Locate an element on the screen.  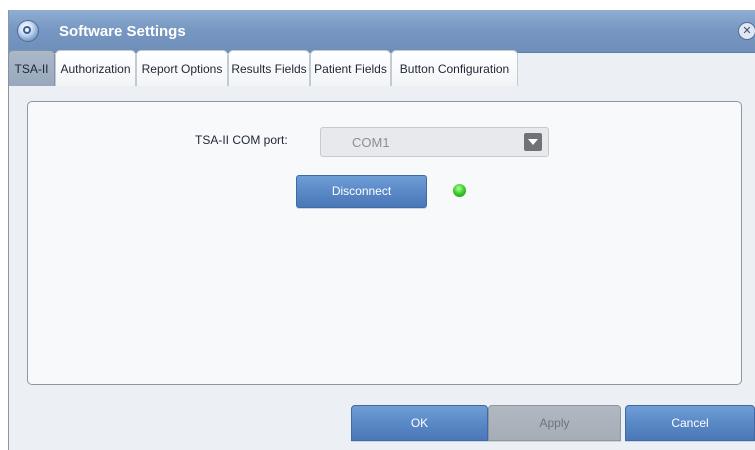
connection-status-indicator is located at coordinates (459, 190).